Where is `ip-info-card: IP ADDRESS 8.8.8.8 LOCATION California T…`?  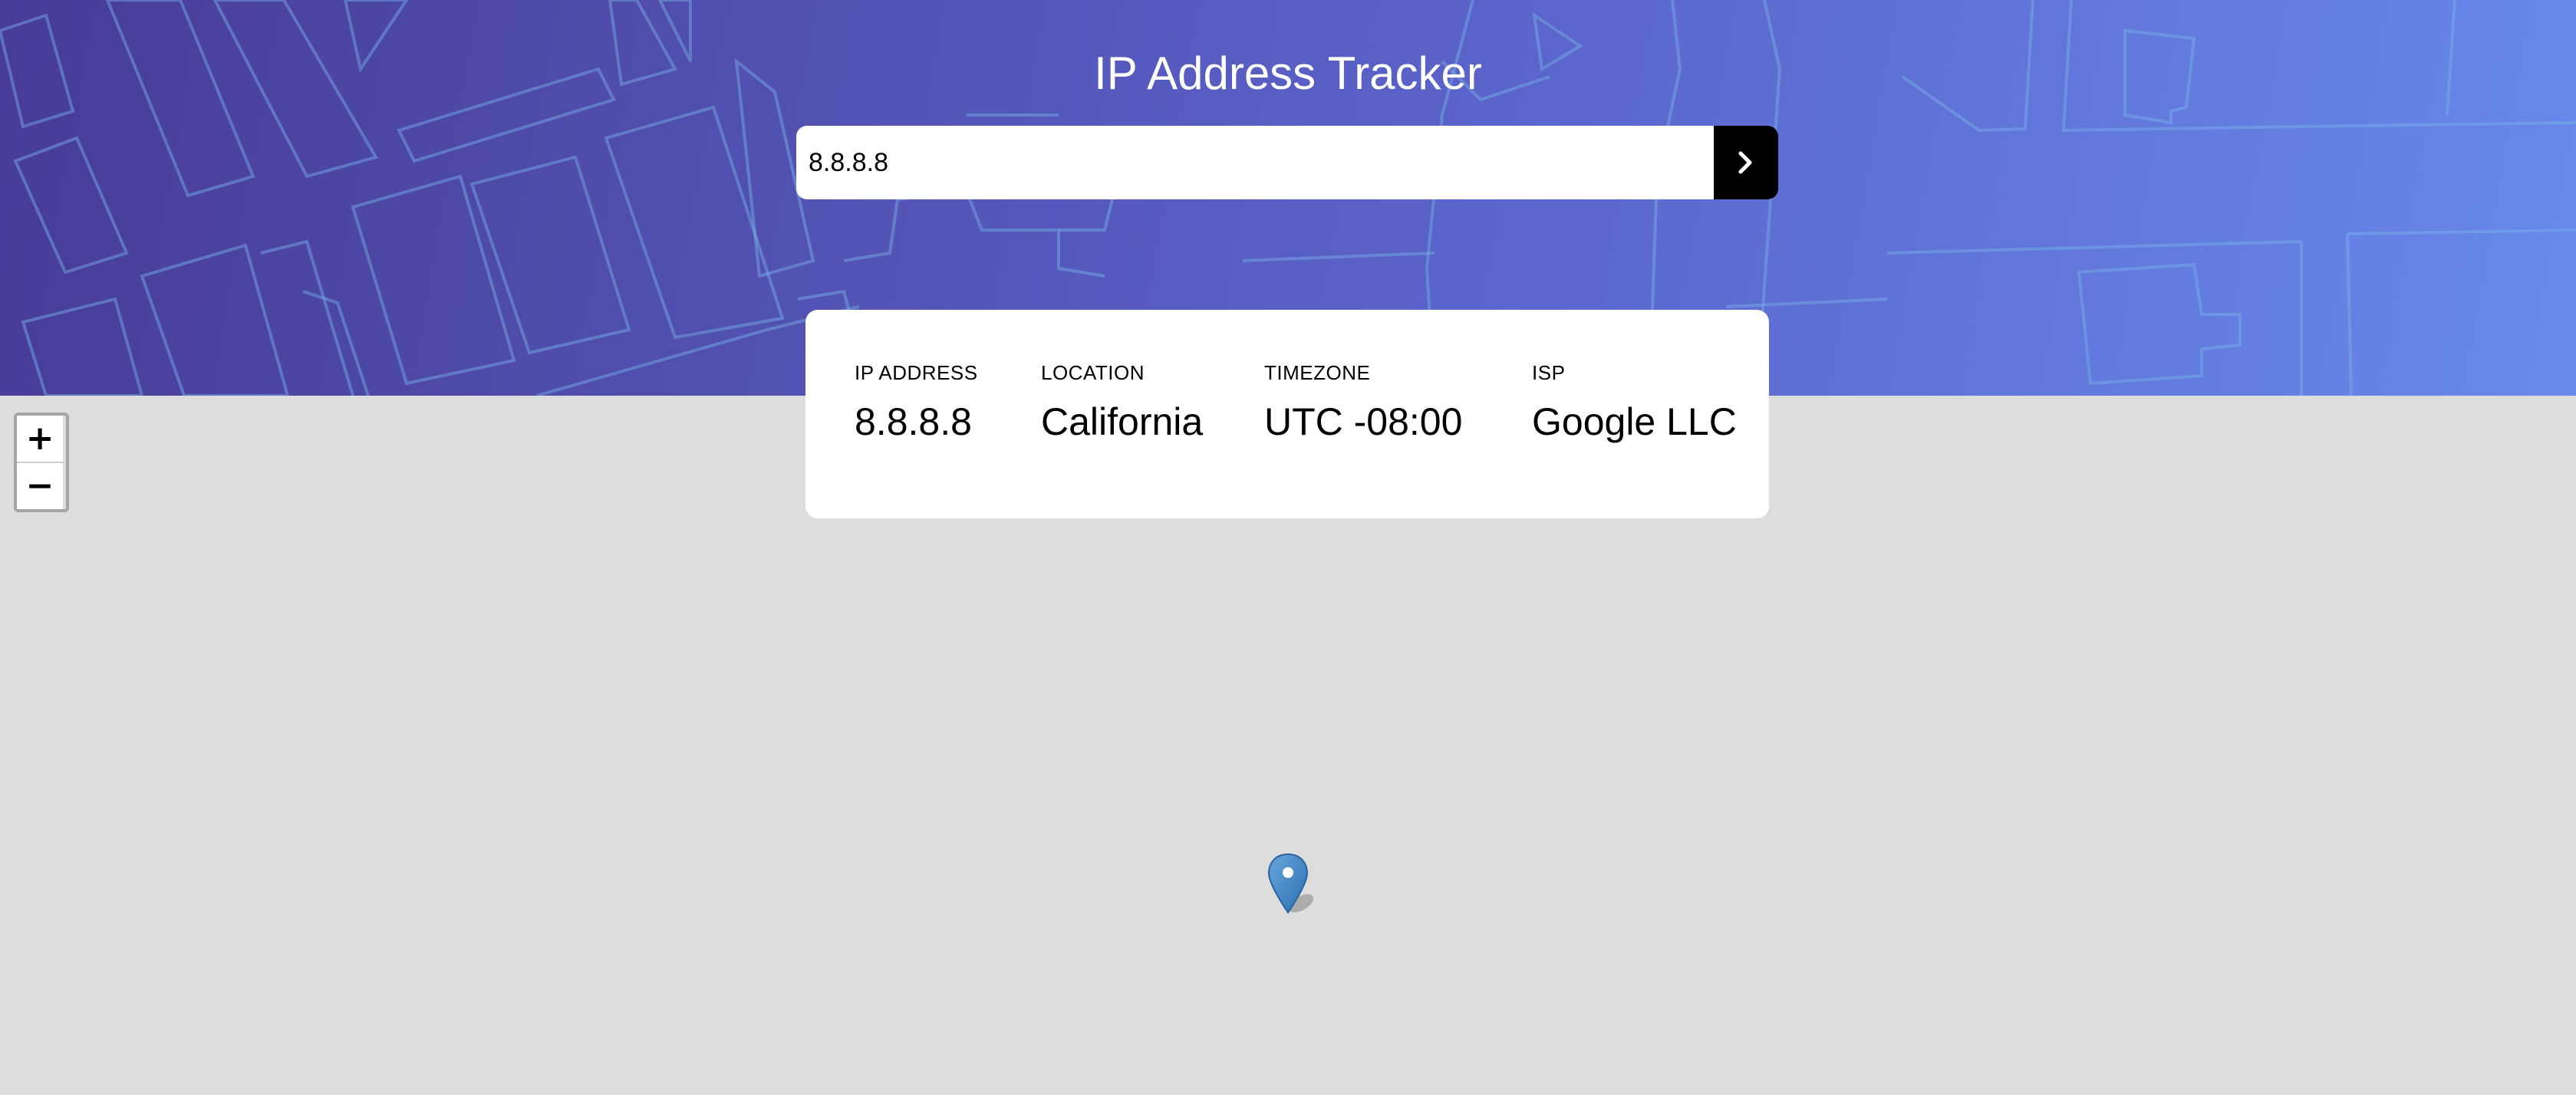 ip-info-card: IP ADDRESS 8.8.8.8 LOCATION California T… is located at coordinates (1287, 414).